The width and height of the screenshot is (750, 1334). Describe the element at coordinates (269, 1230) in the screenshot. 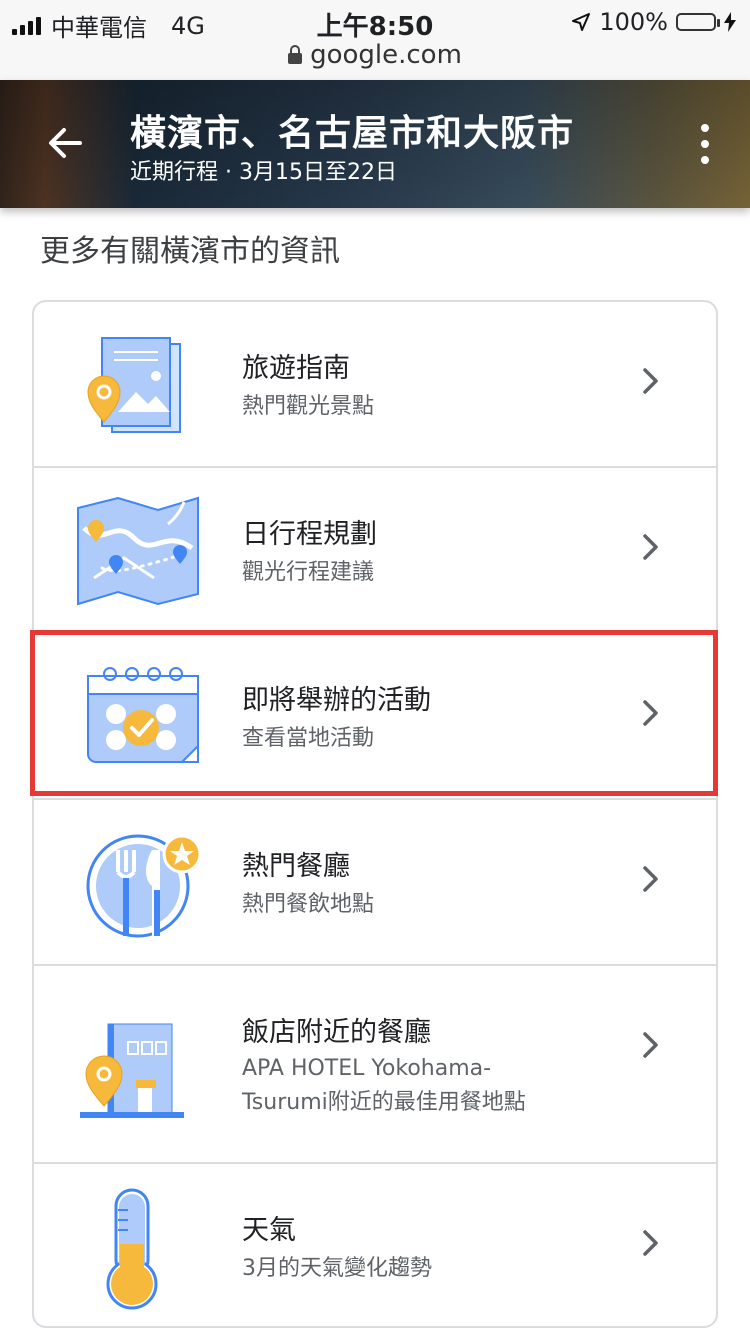

I see `item-title: 天氣` at that location.